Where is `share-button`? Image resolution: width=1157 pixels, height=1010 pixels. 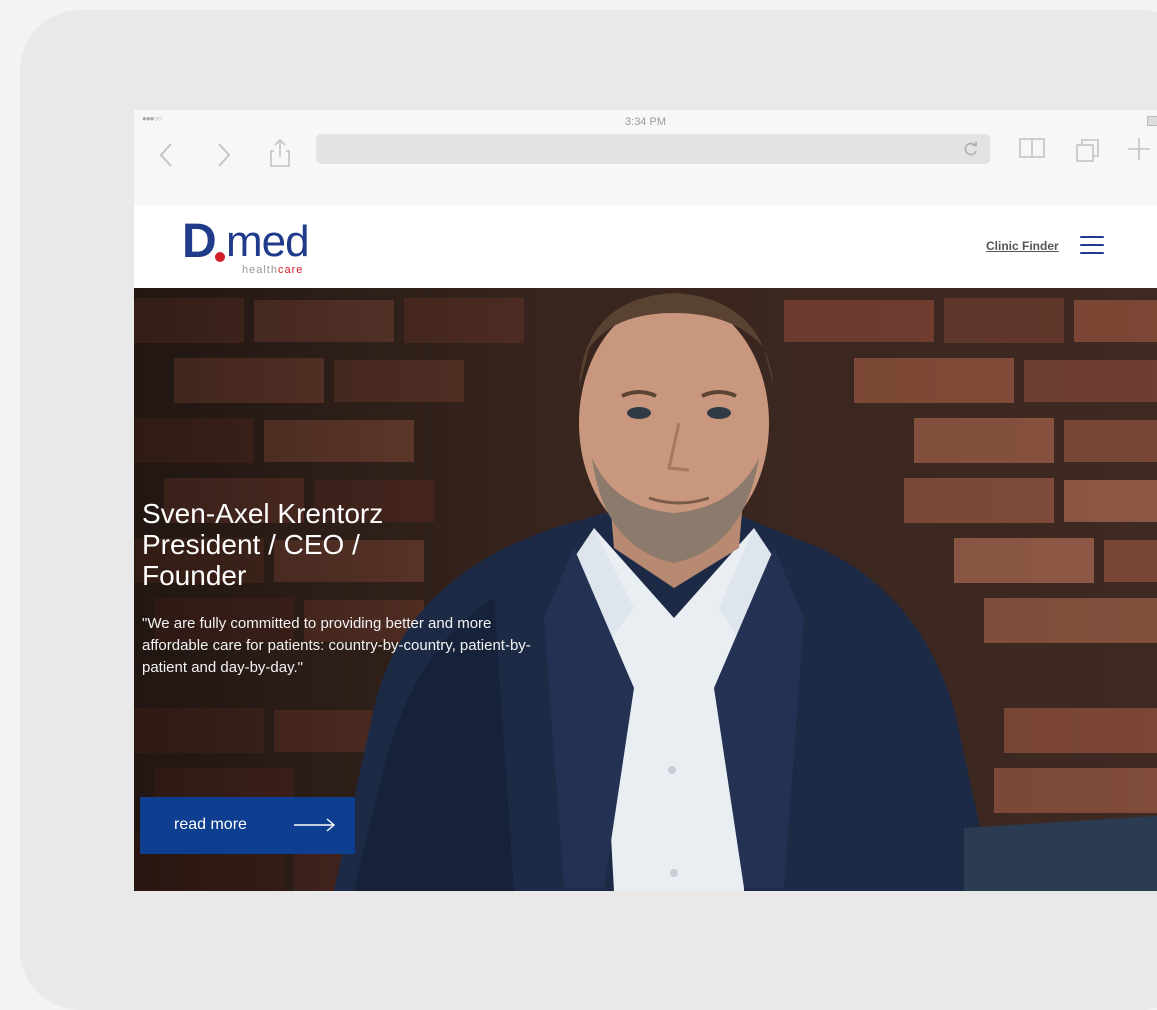
share-button is located at coordinates (280, 156).